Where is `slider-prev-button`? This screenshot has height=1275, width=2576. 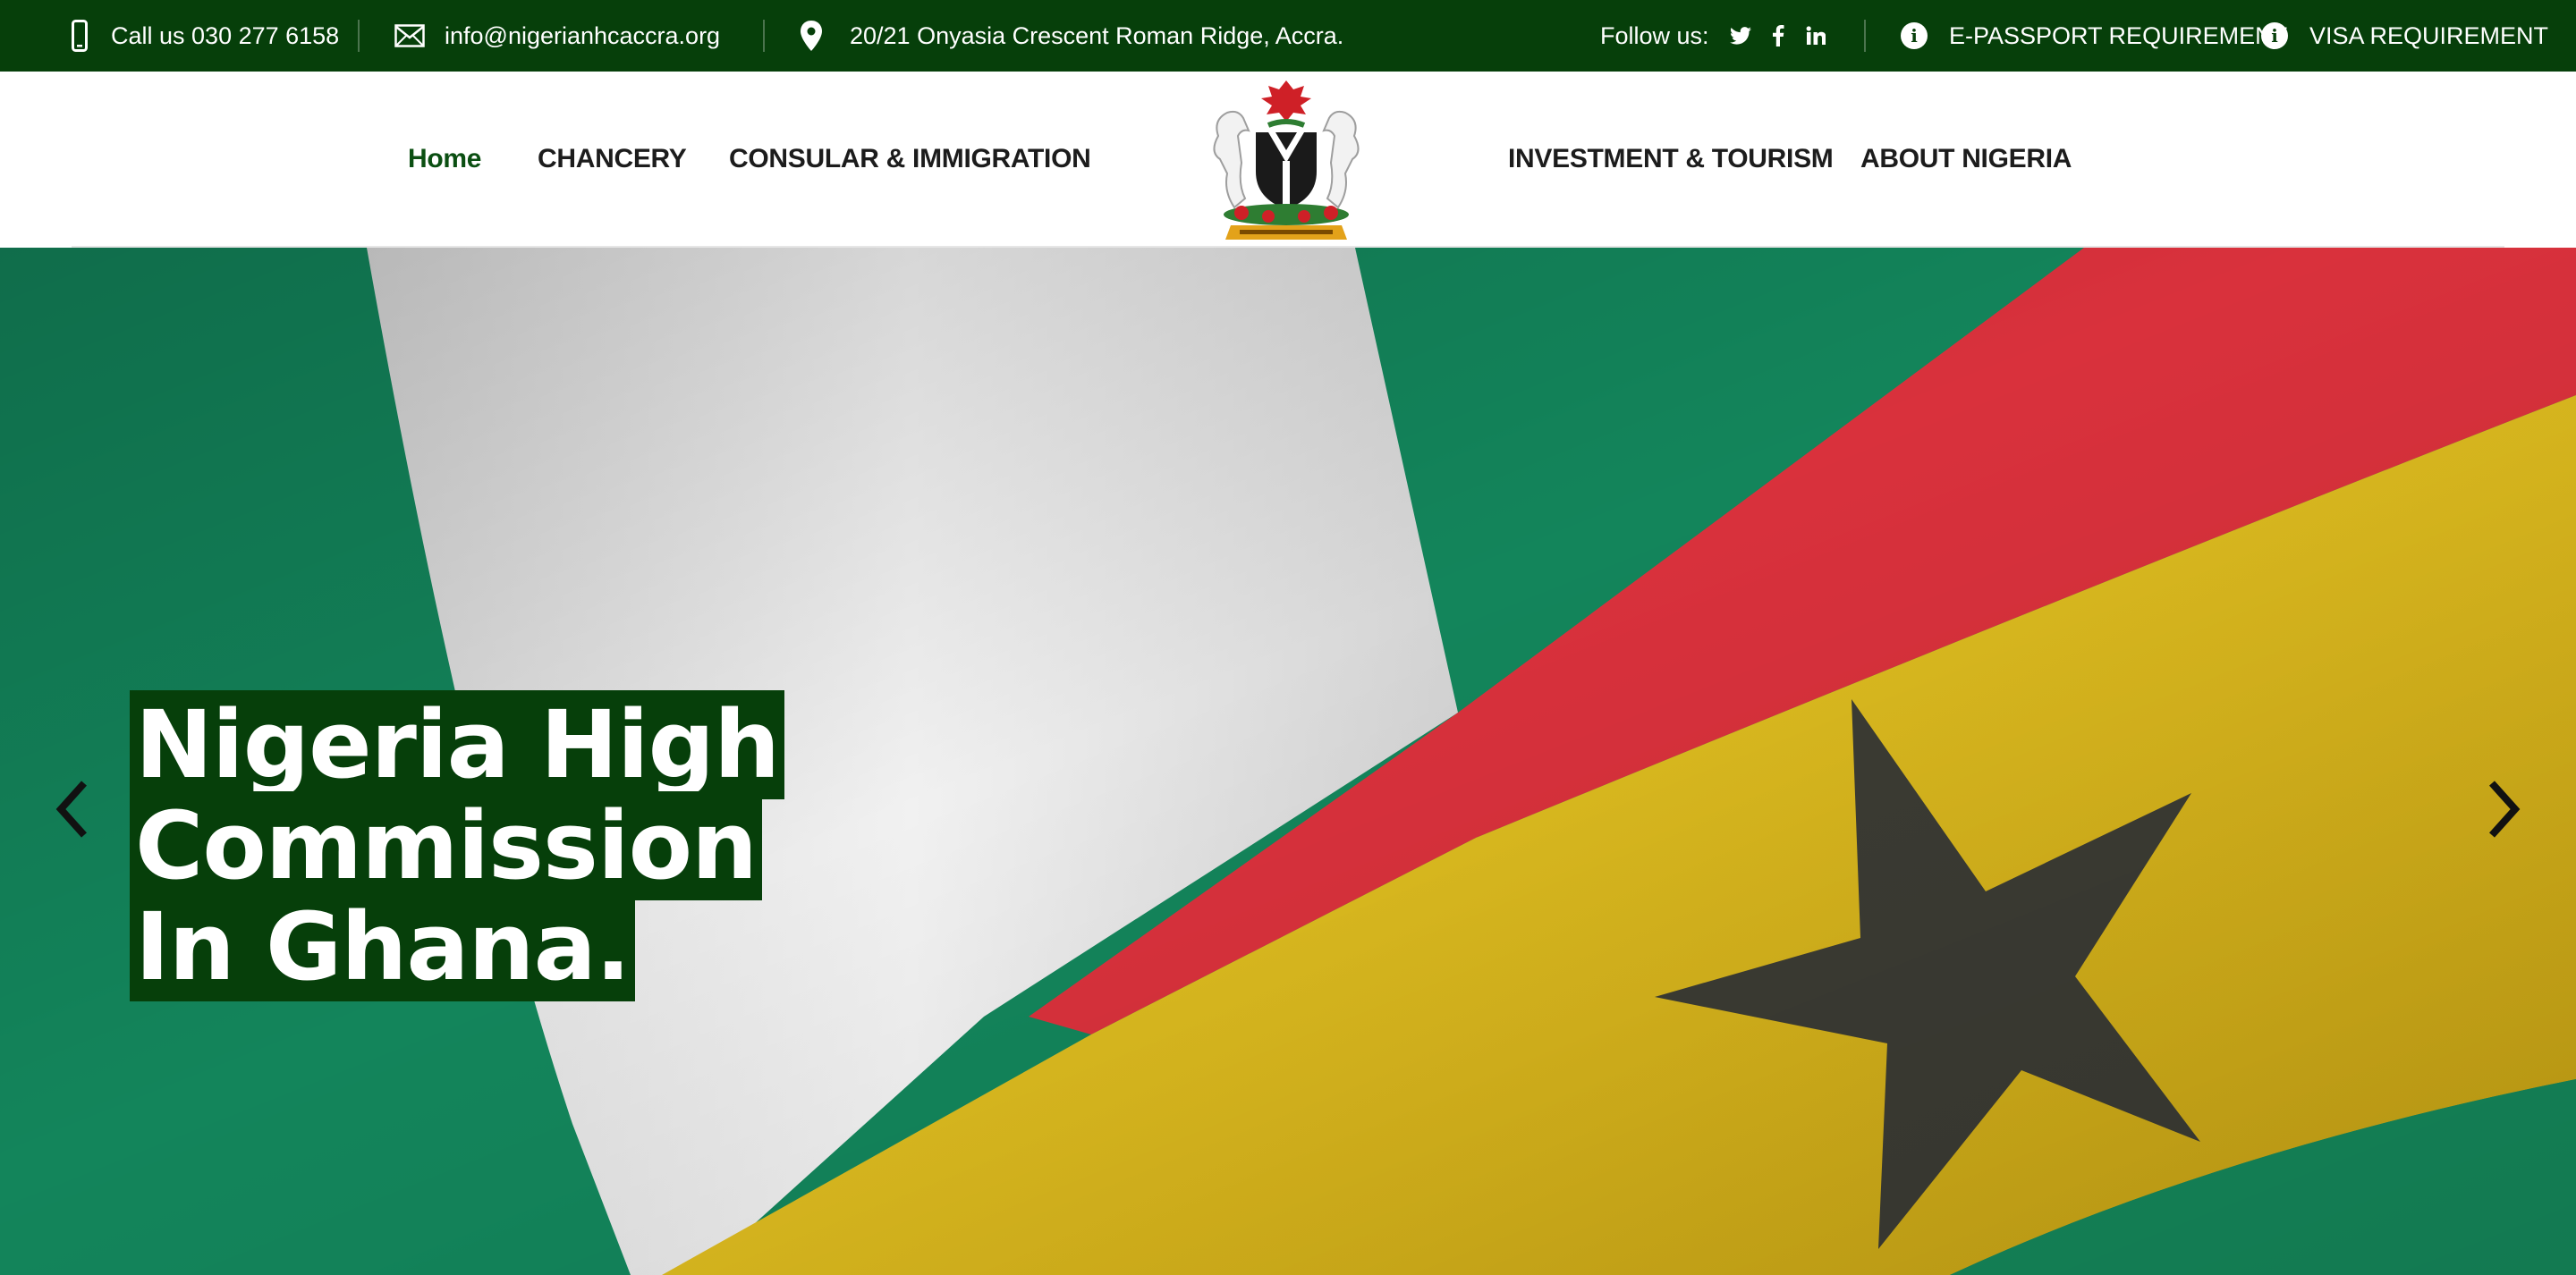
slider-prev-button is located at coordinates (71, 809).